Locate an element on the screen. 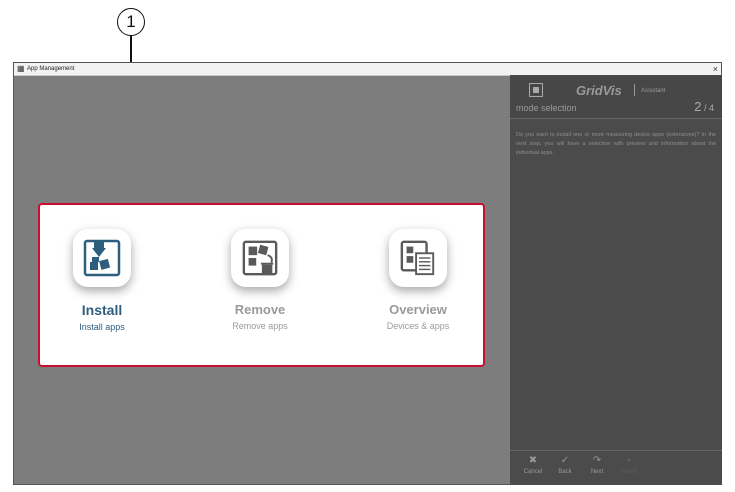  finish-icon: ▪ is located at coordinates (629, 460).